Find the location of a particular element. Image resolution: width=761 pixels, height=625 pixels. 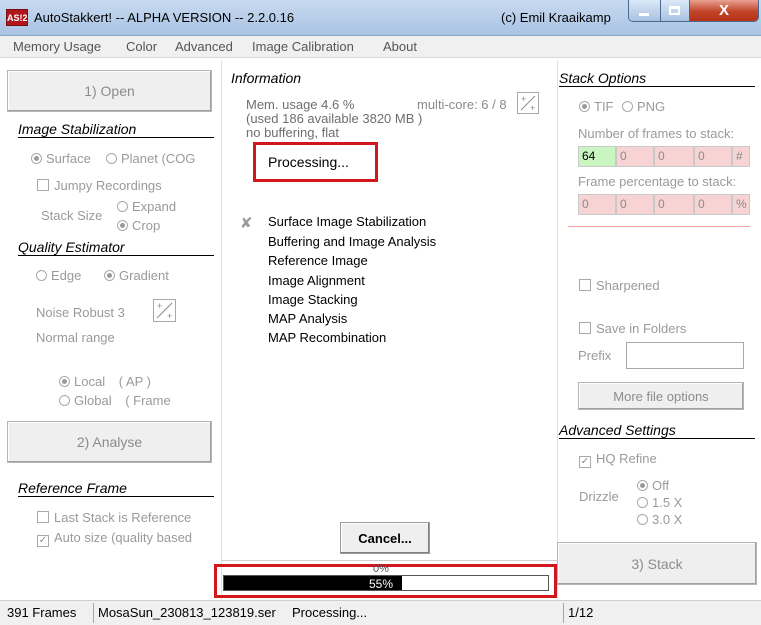

more-file-options-button: More file options is located at coordinates (661, 396).